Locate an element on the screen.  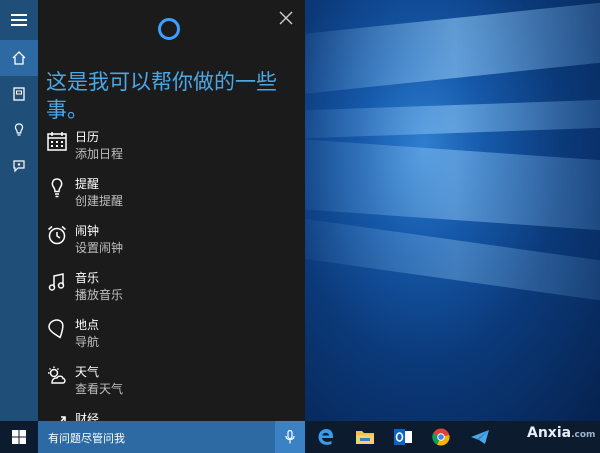
hamburger-icon is located at coordinates (19, 20).